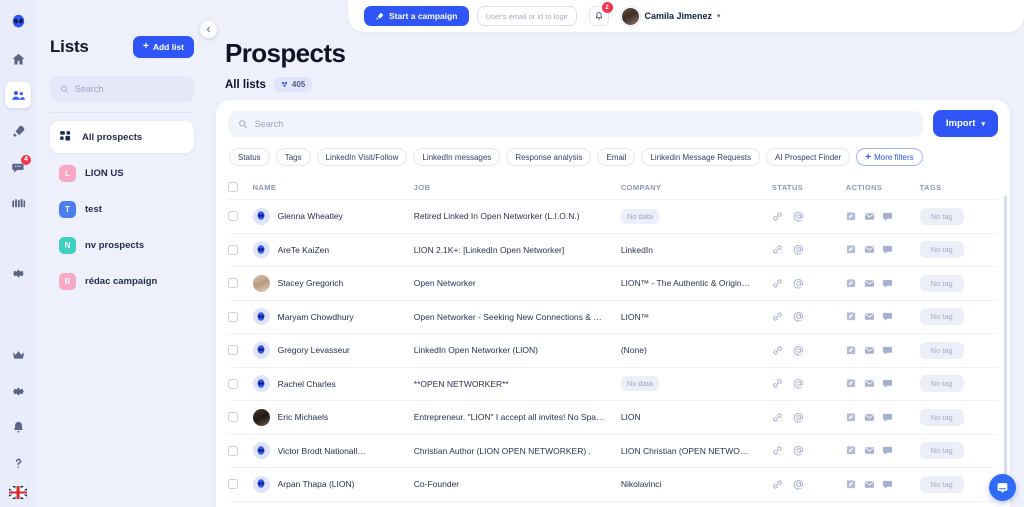 The image size is (1024, 507). Describe the element at coordinates (233, 187) in the screenshot. I see `select-all-checkbox` at that location.